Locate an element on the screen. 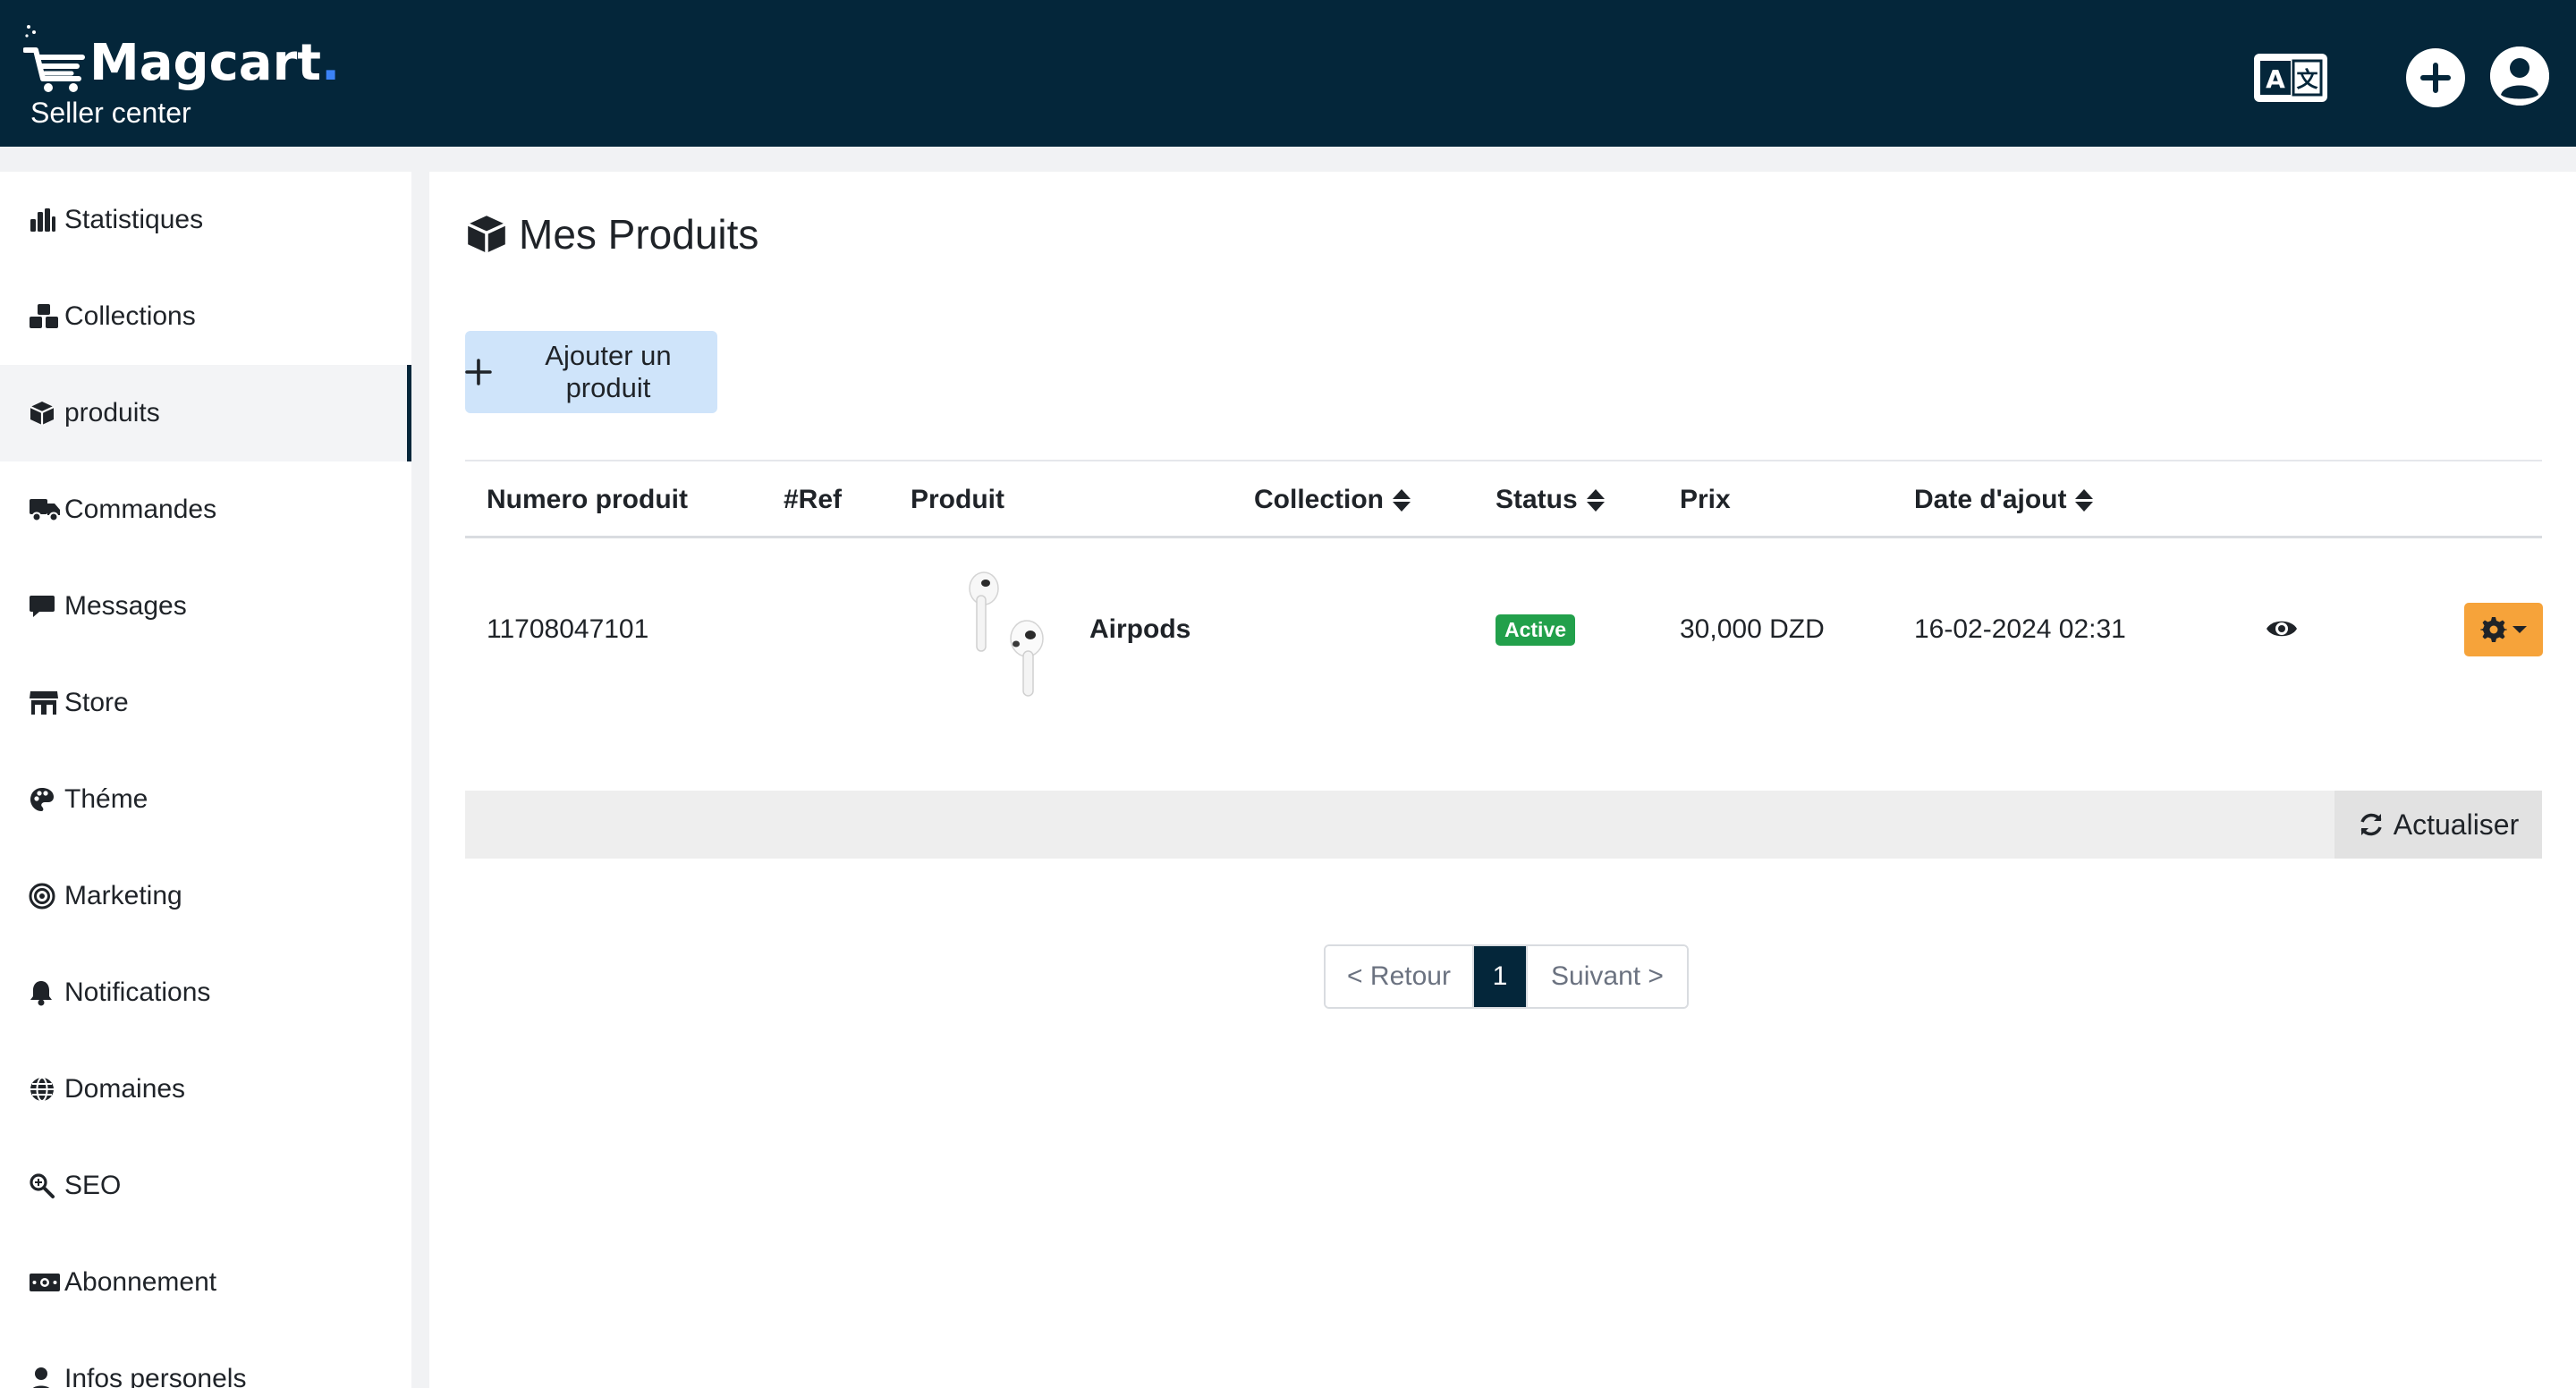 This screenshot has width=2576, height=1388. cell-prix: 30,000 DZD is located at coordinates (1752, 629).